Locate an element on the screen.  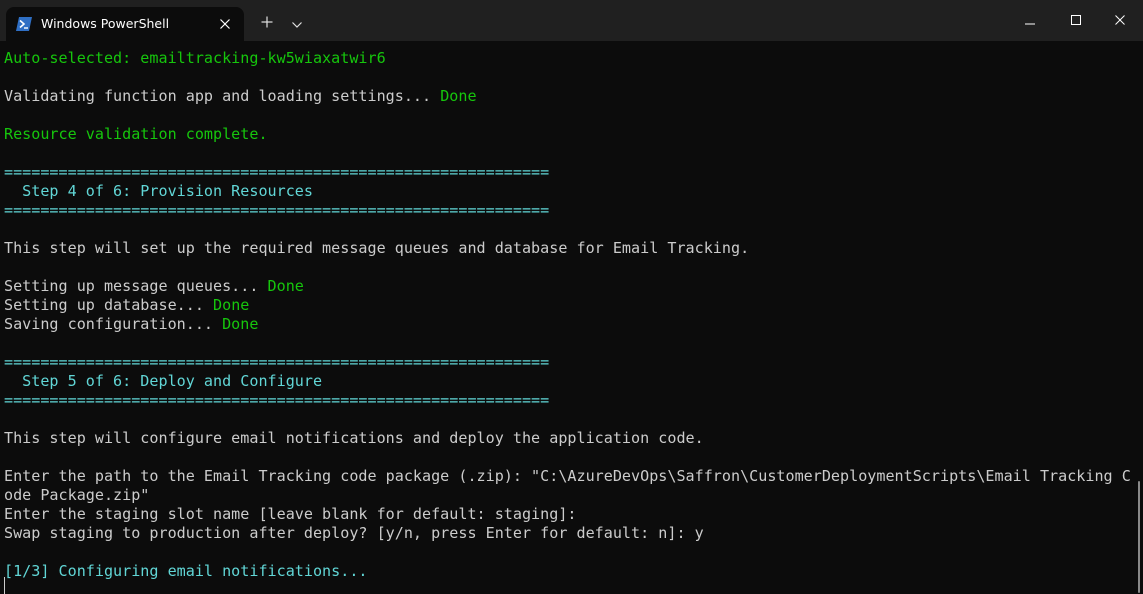
step-4-heading: Step 4 of 6: Provision Resources is located at coordinates (158, 191).